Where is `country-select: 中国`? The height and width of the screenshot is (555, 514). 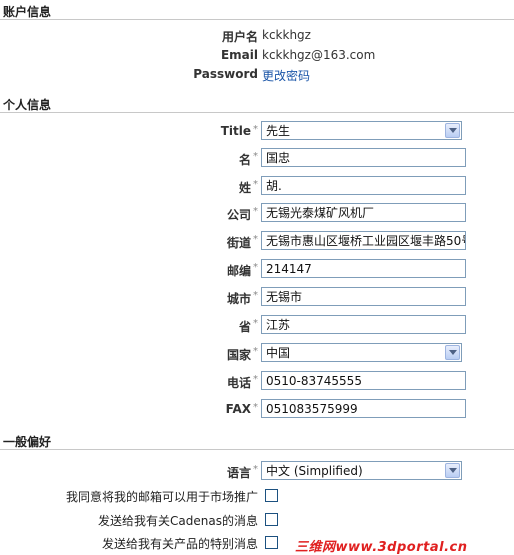 country-select: 中国 is located at coordinates (361, 352).